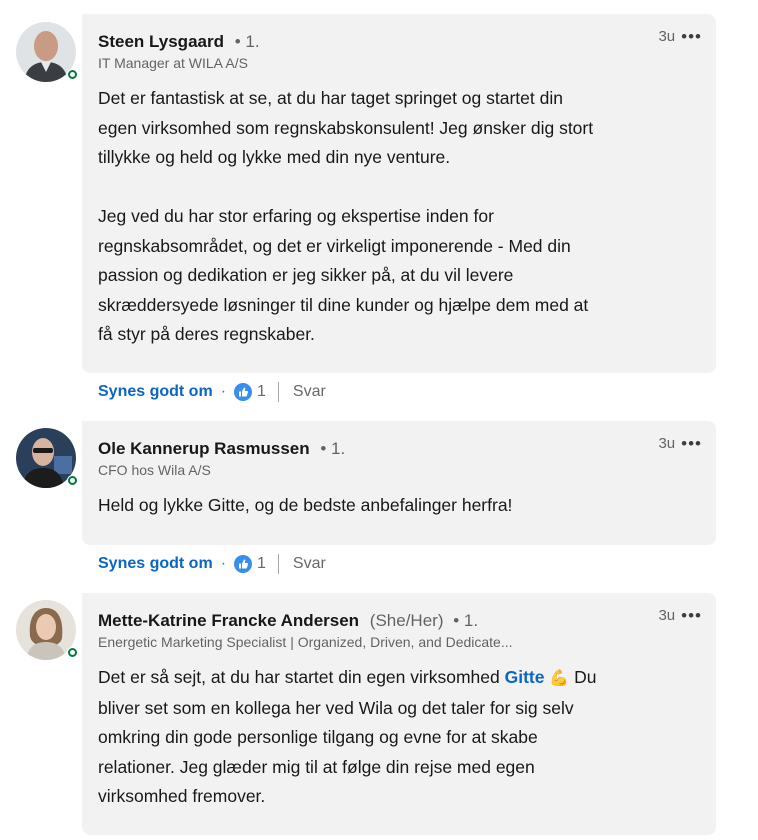  What do you see at coordinates (525, 677) in the screenshot?
I see `mention-link: Gitte` at bounding box center [525, 677].